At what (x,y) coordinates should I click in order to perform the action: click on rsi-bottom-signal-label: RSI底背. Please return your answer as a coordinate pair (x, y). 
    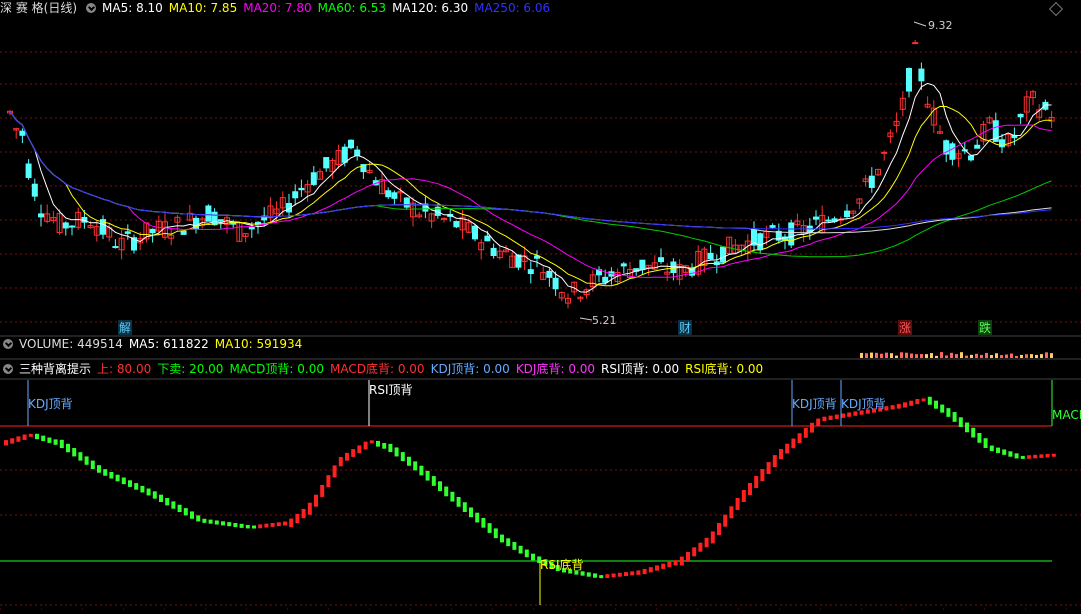
    Looking at the image, I should click on (562, 564).